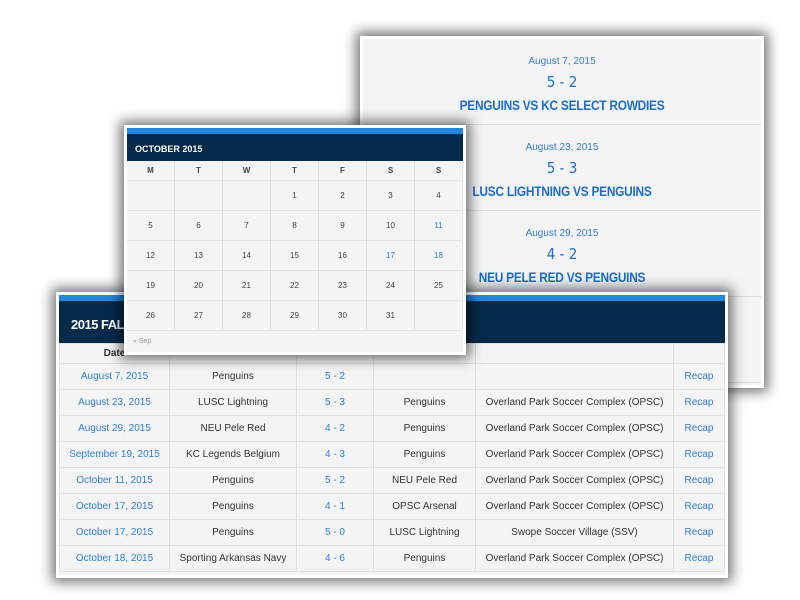  What do you see at coordinates (114, 558) in the screenshot?
I see `date-cell: October 18, 2015` at bounding box center [114, 558].